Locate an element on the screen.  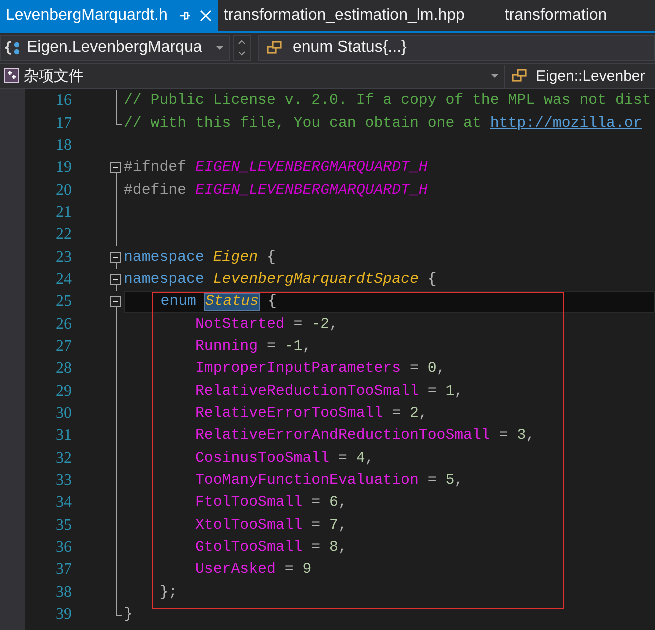
project-icon is located at coordinates (12, 76).